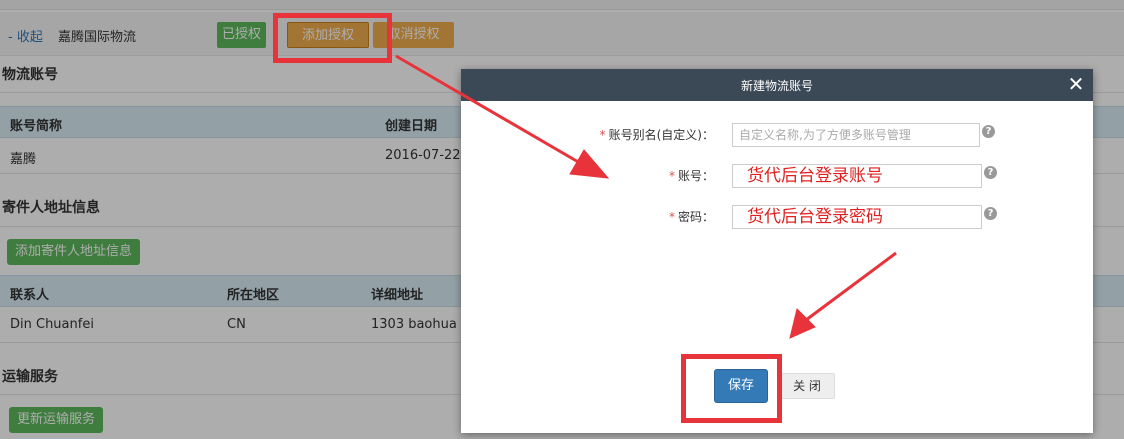 This screenshot has height=439, width=1124. I want to click on account-label-text: 账号：, so click(695, 176).